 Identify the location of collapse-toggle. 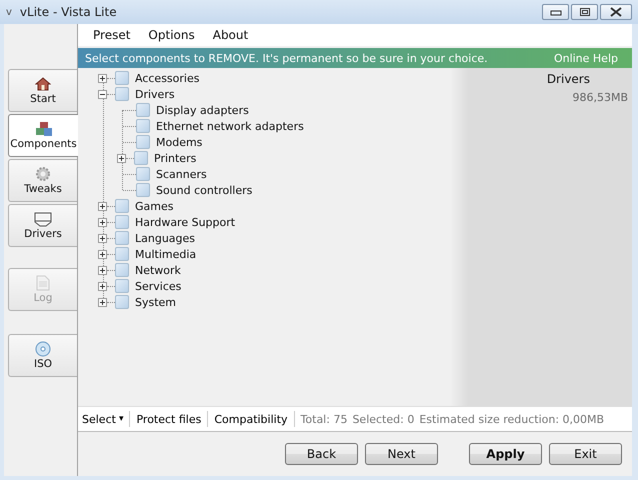
(102, 94).